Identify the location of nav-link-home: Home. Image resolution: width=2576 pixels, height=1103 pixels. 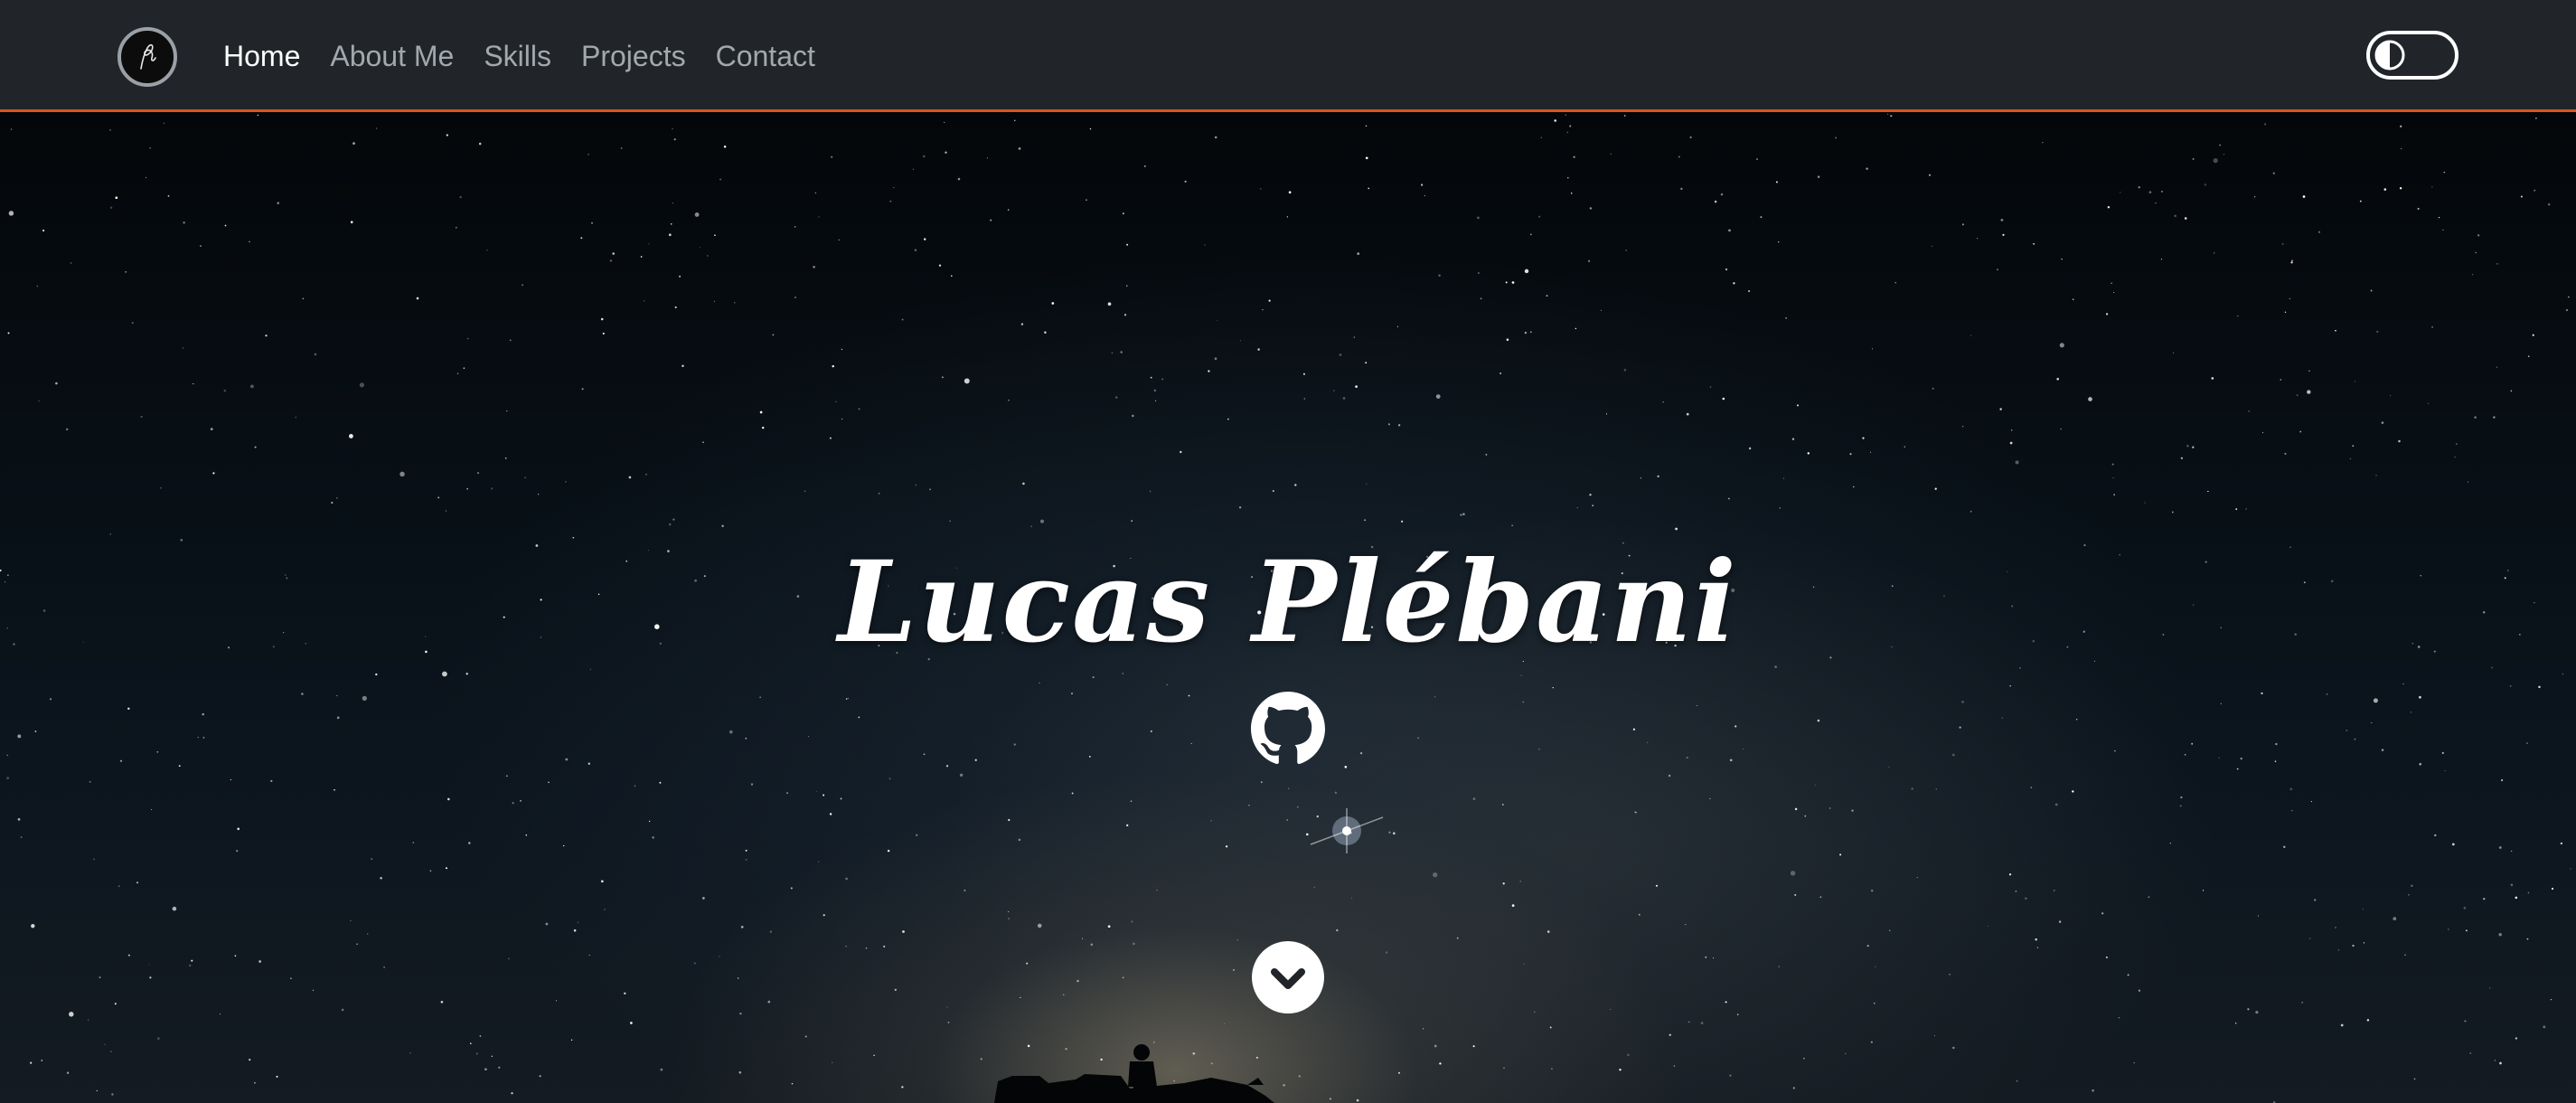
(261, 56).